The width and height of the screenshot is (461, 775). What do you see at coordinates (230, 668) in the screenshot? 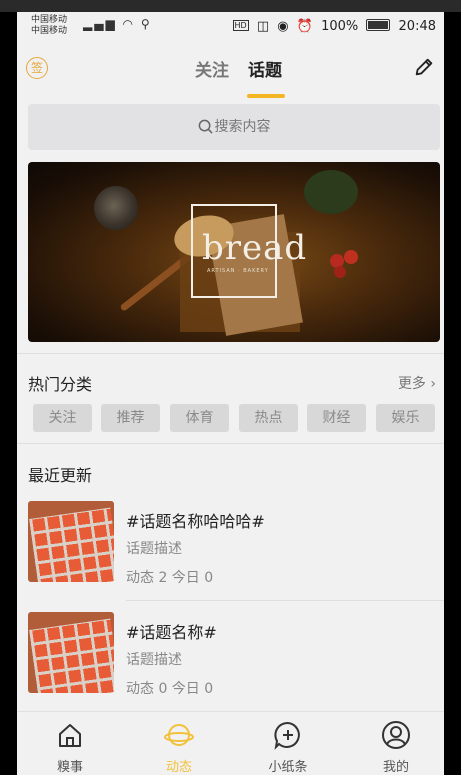
I see `list-item: #话题名称# 话题描述 动态 0 今日 0` at bounding box center [230, 668].